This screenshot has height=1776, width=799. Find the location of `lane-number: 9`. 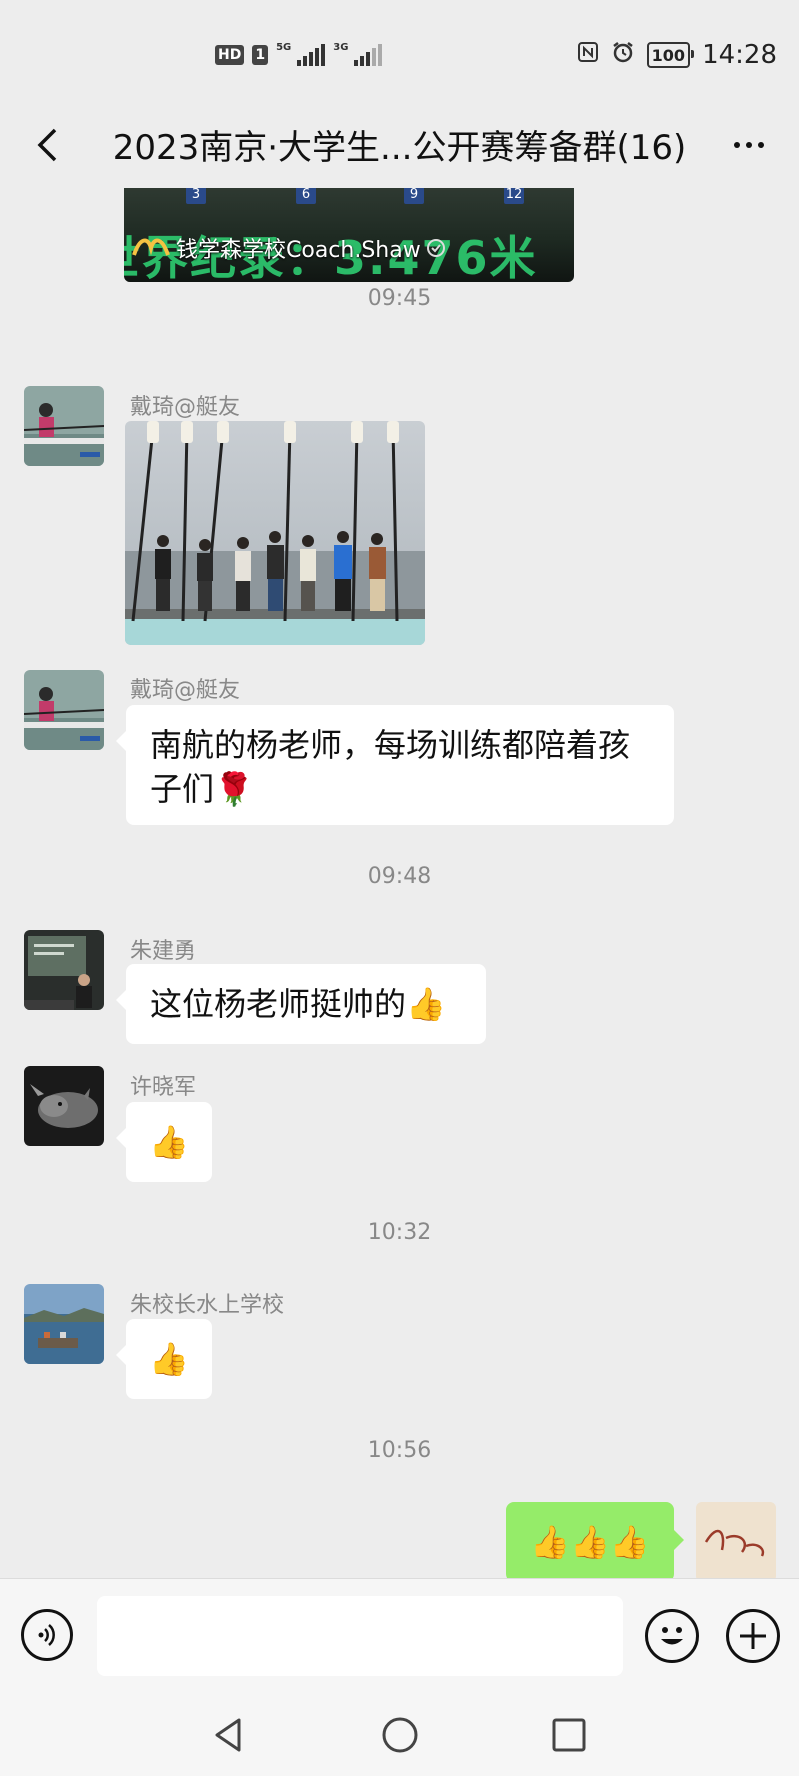

lane-number: 9 is located at coordinates (414, 196).